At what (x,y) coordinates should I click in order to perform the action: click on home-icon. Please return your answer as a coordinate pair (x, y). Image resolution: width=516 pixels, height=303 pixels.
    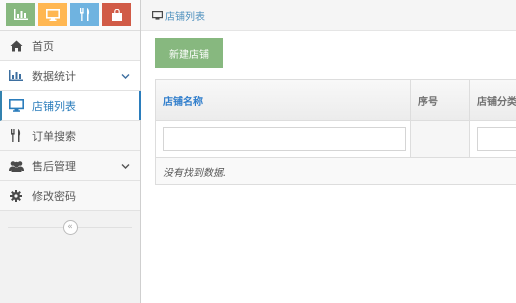
    Looking at the image, I should click on (16, 46).